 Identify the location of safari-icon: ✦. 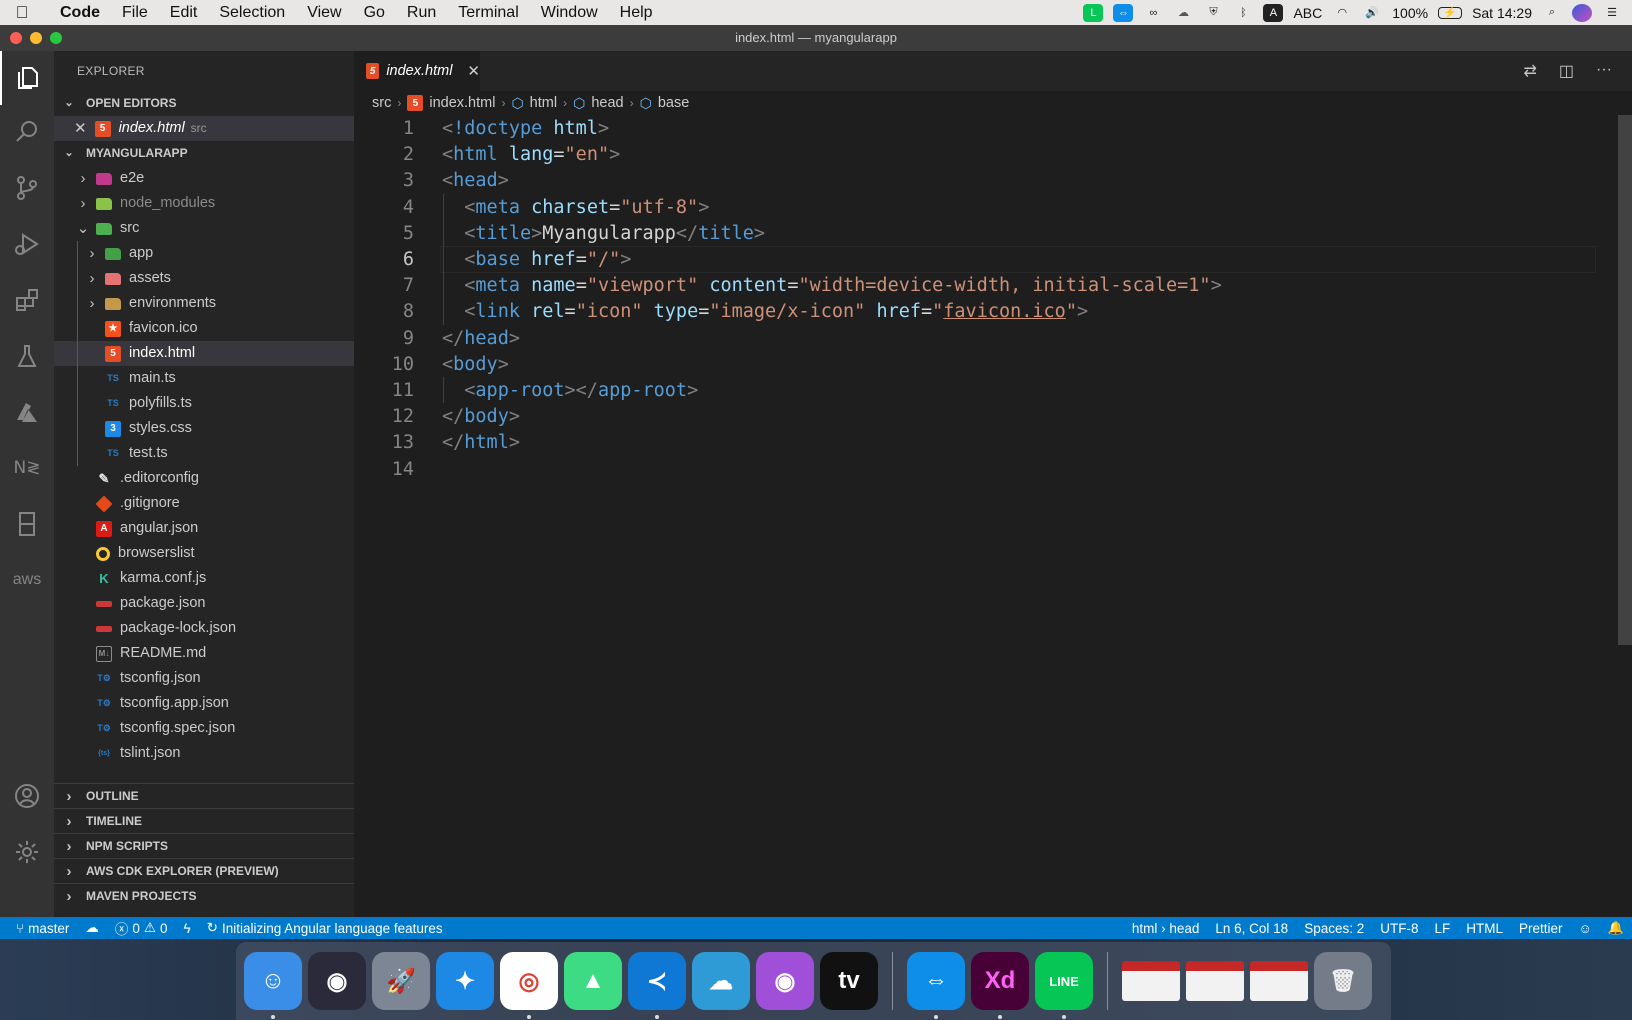
(465, 981).